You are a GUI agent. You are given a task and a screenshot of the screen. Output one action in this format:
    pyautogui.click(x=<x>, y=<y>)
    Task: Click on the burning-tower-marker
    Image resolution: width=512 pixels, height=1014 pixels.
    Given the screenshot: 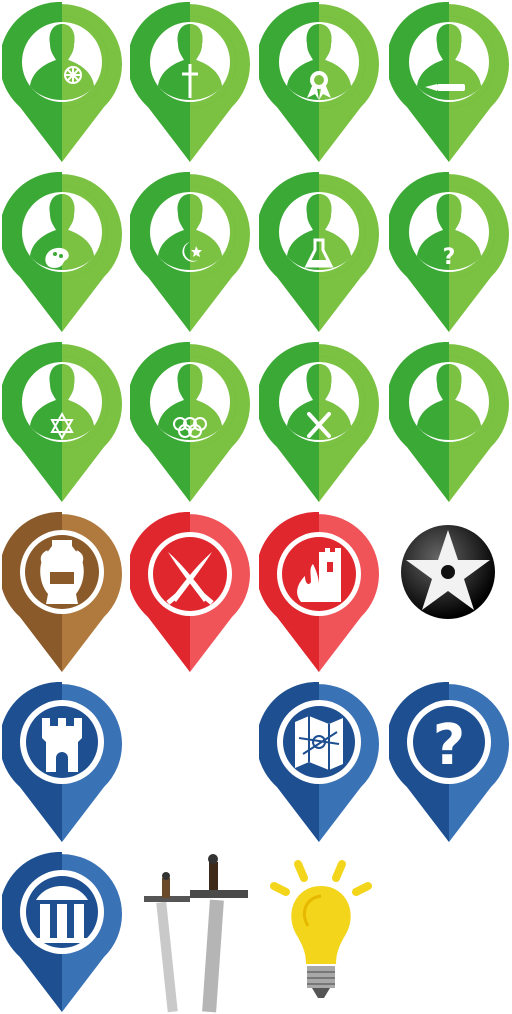 What is the action you would take?
    pyautogui.click(x=319, y=592)
    